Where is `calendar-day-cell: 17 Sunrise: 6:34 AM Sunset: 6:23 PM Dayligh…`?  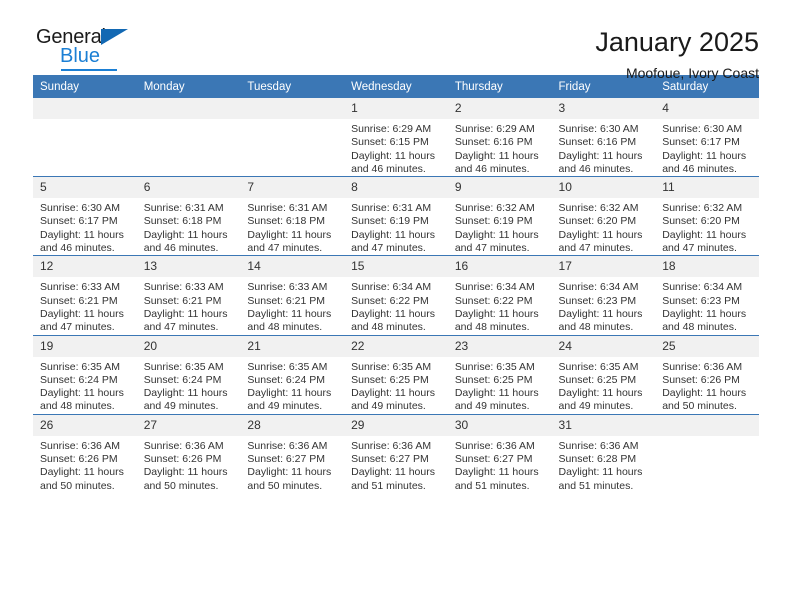 calendar-day-cell: 17 Sunrise: 6:34 AM Sunset: 6:23 PM Dayligh… is located at coordinates (603, 295).